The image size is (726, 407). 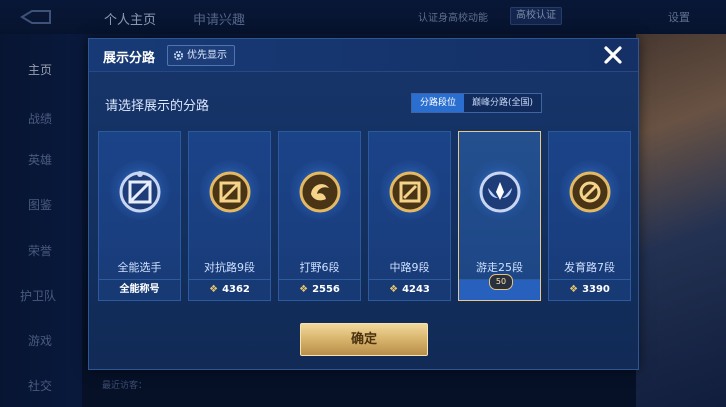 I want to click on card-name: 打野6段, so click(x=319, y=267).